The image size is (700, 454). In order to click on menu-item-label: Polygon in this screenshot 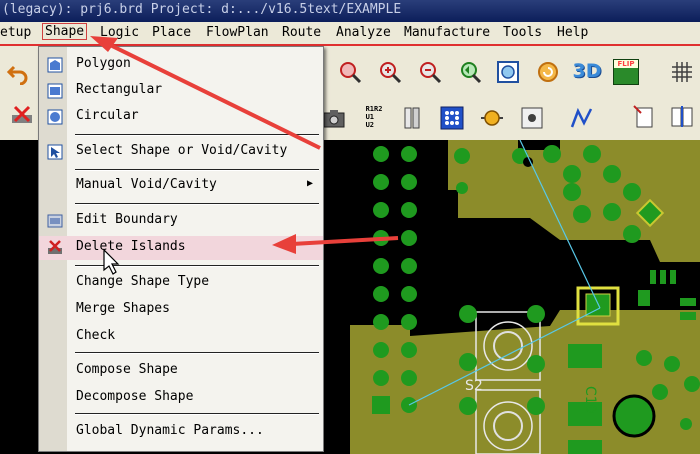, I will do `click(103, 63)`.